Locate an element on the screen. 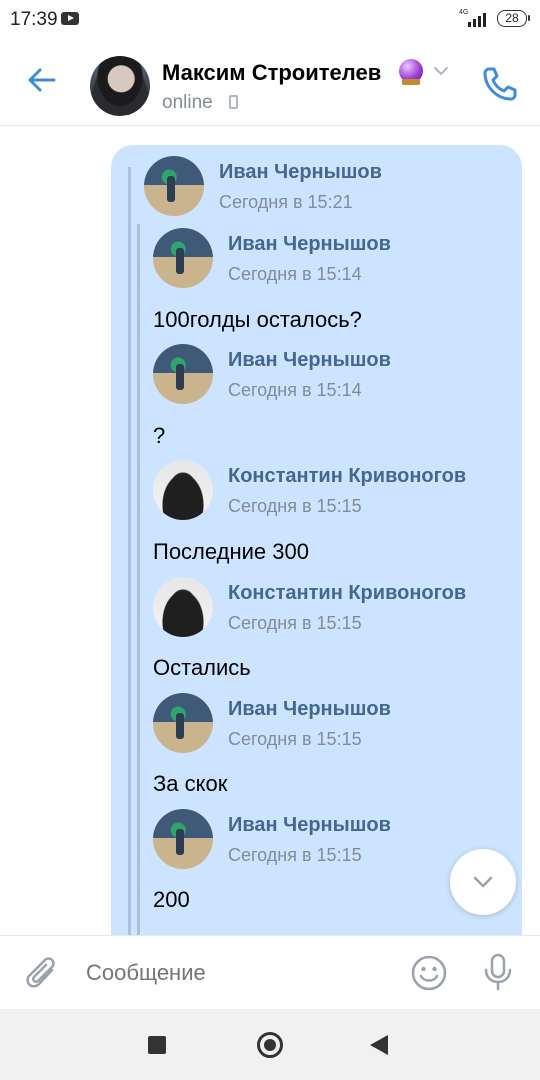 The width and height of the screenshot is (540, 1080). status-bar: 17:39 4G 28 is located at coordinates (270, 20).